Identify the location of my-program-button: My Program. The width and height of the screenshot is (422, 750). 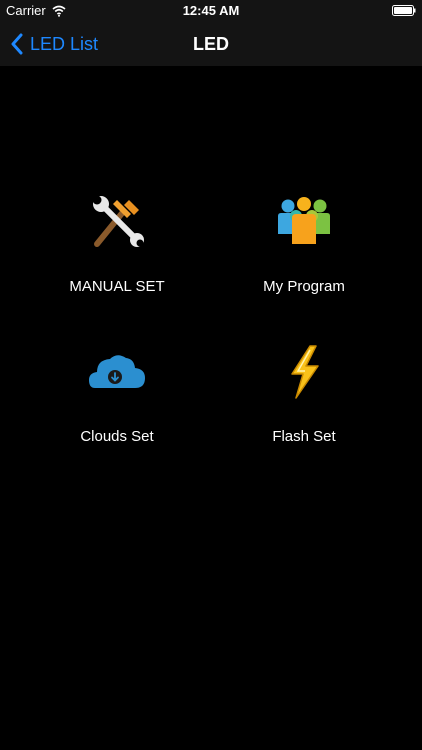
(304, 257).